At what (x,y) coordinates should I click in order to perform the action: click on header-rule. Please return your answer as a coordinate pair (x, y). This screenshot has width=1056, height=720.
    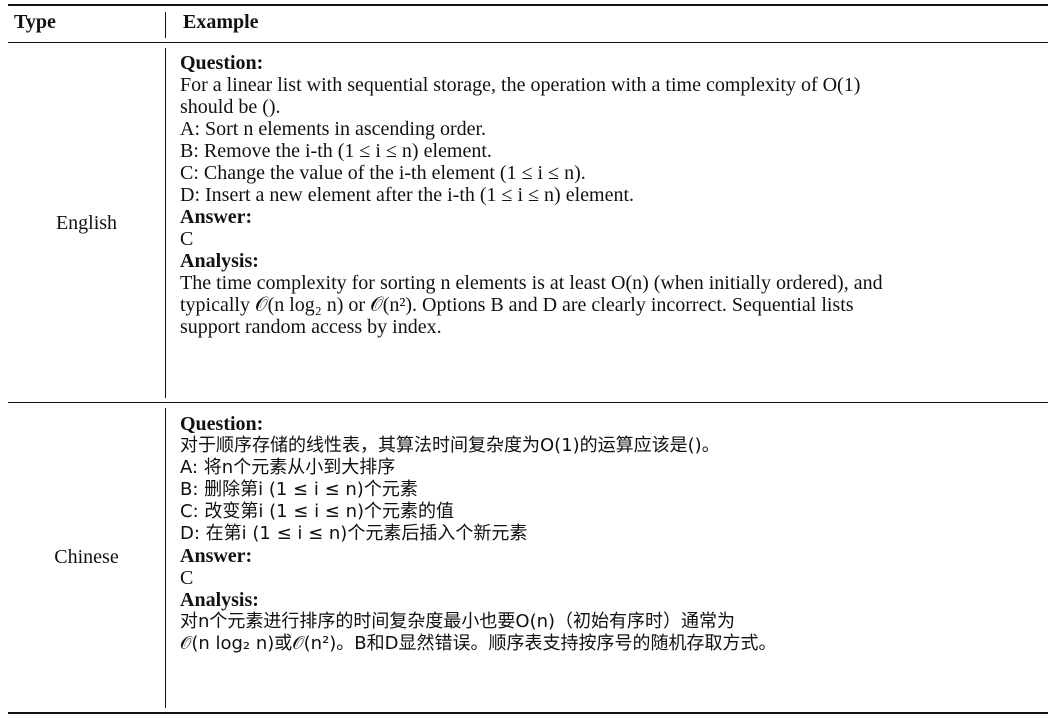
    Looking at the image, I should click on (528, 42).